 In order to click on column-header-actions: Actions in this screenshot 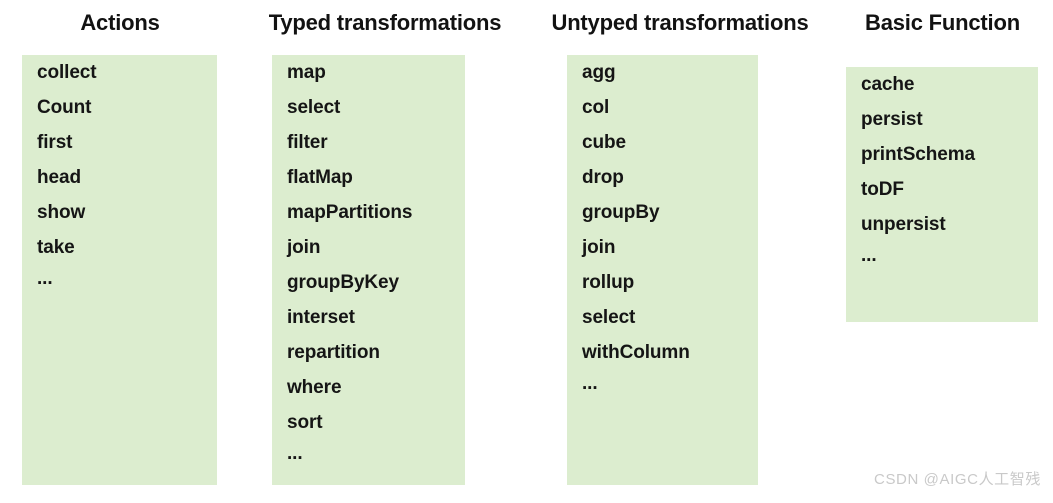, I will do `click(120, 22)`.